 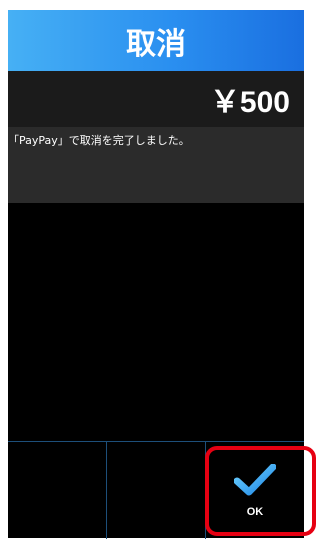 What do you see at coordinates (99, 140) in the screenshot?
I see `completion-message: 「PayPay」で取消を完了しました。` at bounding box center [99, 140].